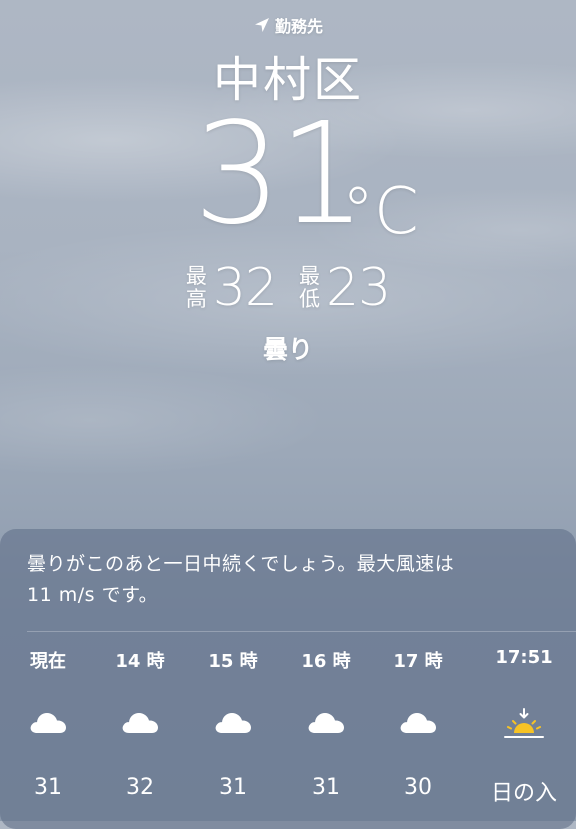  What do you see at coordinates (196, 299) in the screenshot?
I see `high-label-bottom: 高` at bounding box center [196, 299].